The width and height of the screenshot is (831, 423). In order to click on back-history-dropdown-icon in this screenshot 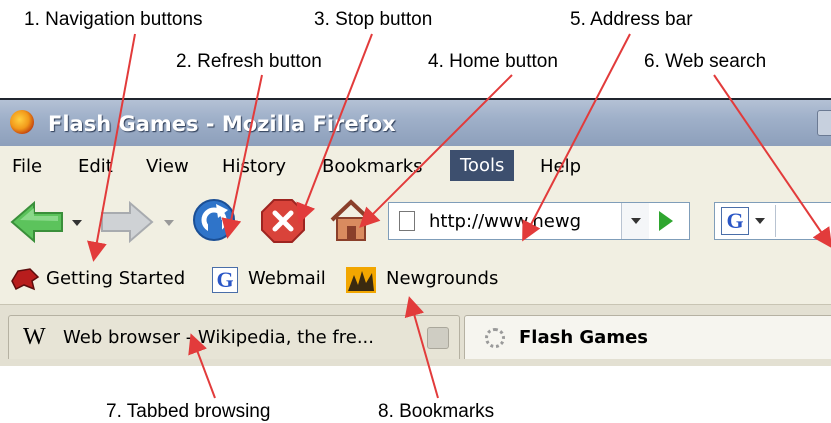, I will do `click(77, 223)`.